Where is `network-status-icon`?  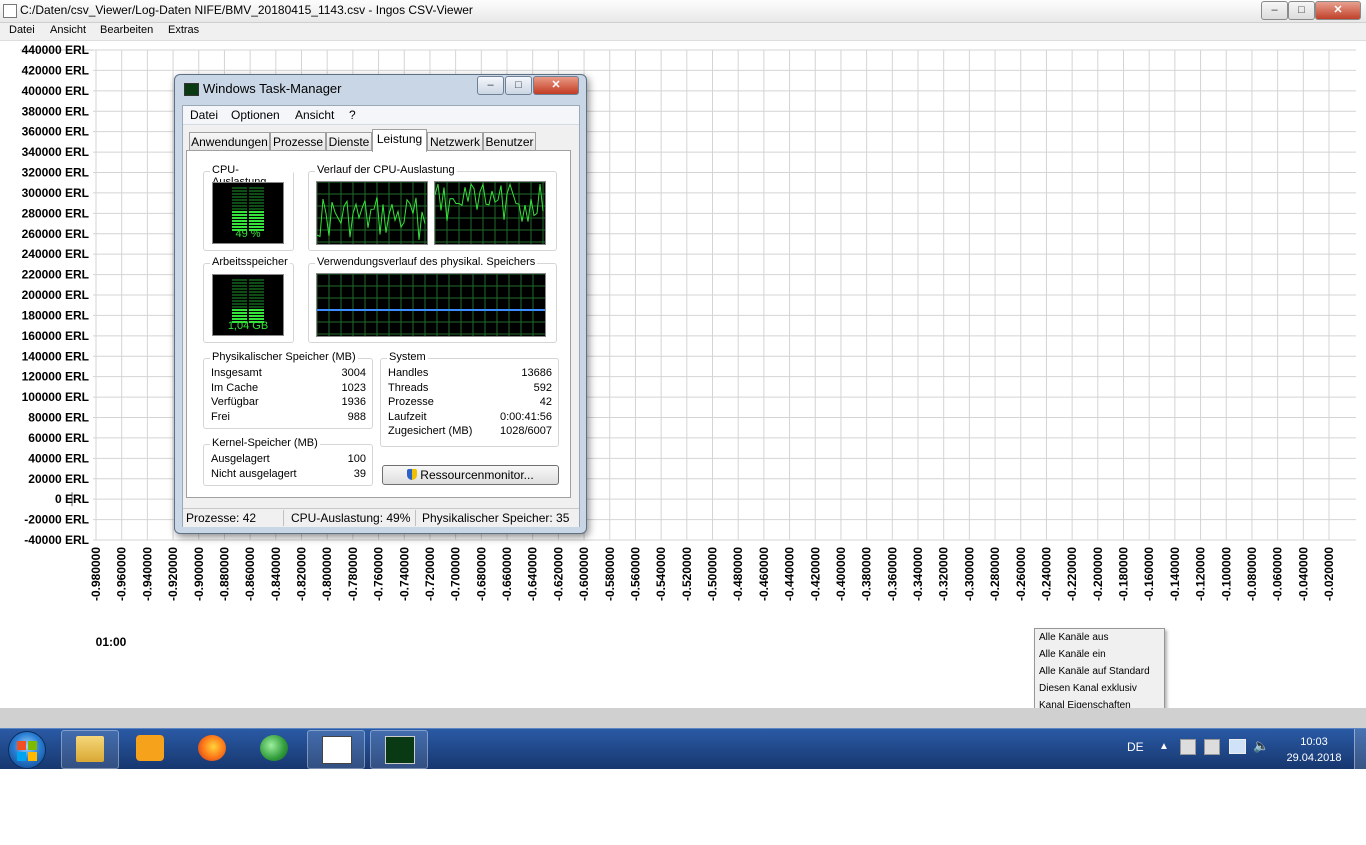
network-status-icon is located at coordinates (1237, 746).